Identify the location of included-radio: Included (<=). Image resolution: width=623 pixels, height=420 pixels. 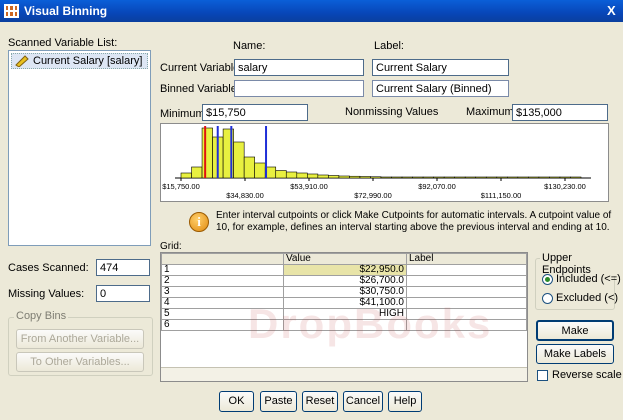
(581, 279).